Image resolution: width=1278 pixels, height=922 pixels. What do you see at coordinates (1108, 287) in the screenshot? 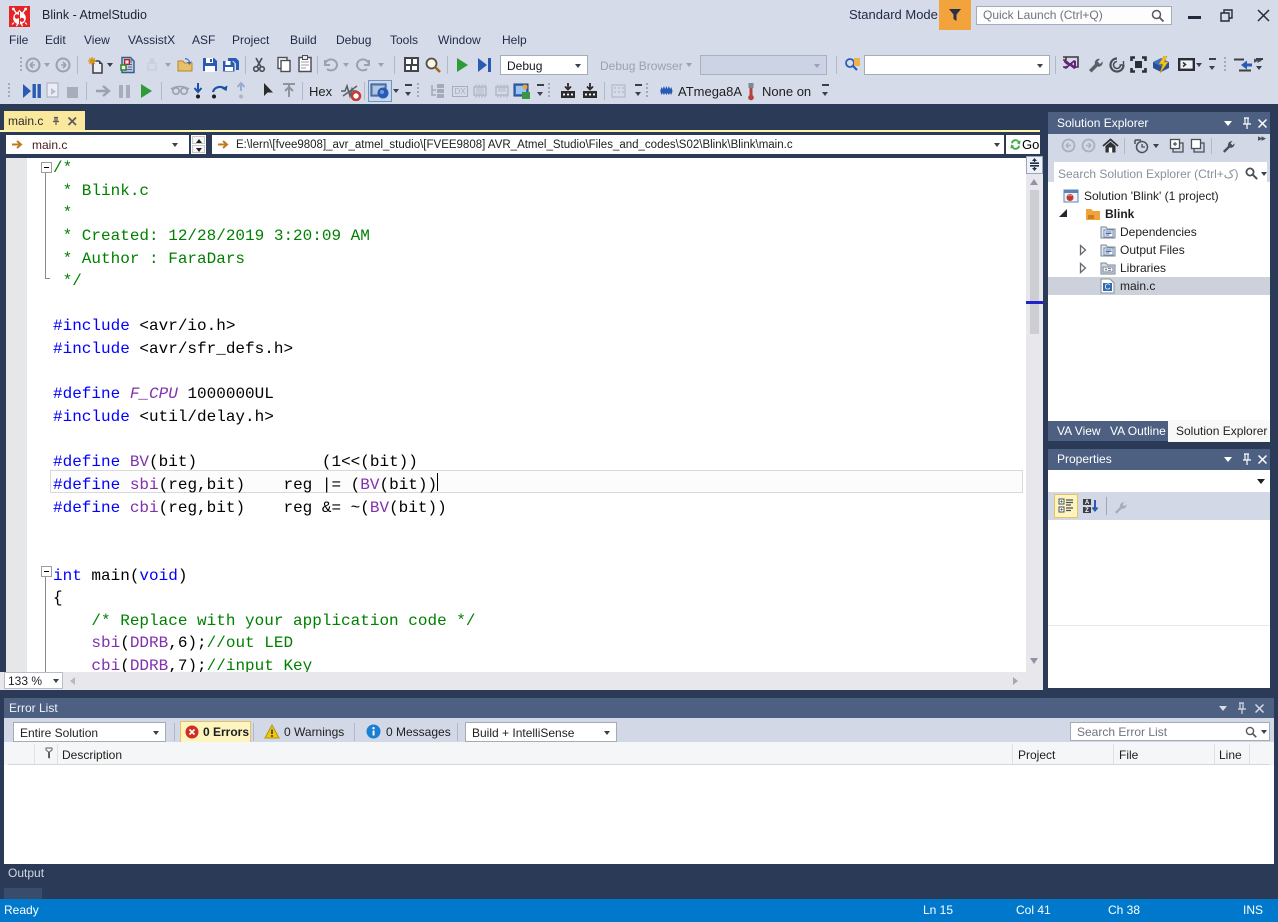
I see `svg-text: C` at bounding box center [1108, 287].